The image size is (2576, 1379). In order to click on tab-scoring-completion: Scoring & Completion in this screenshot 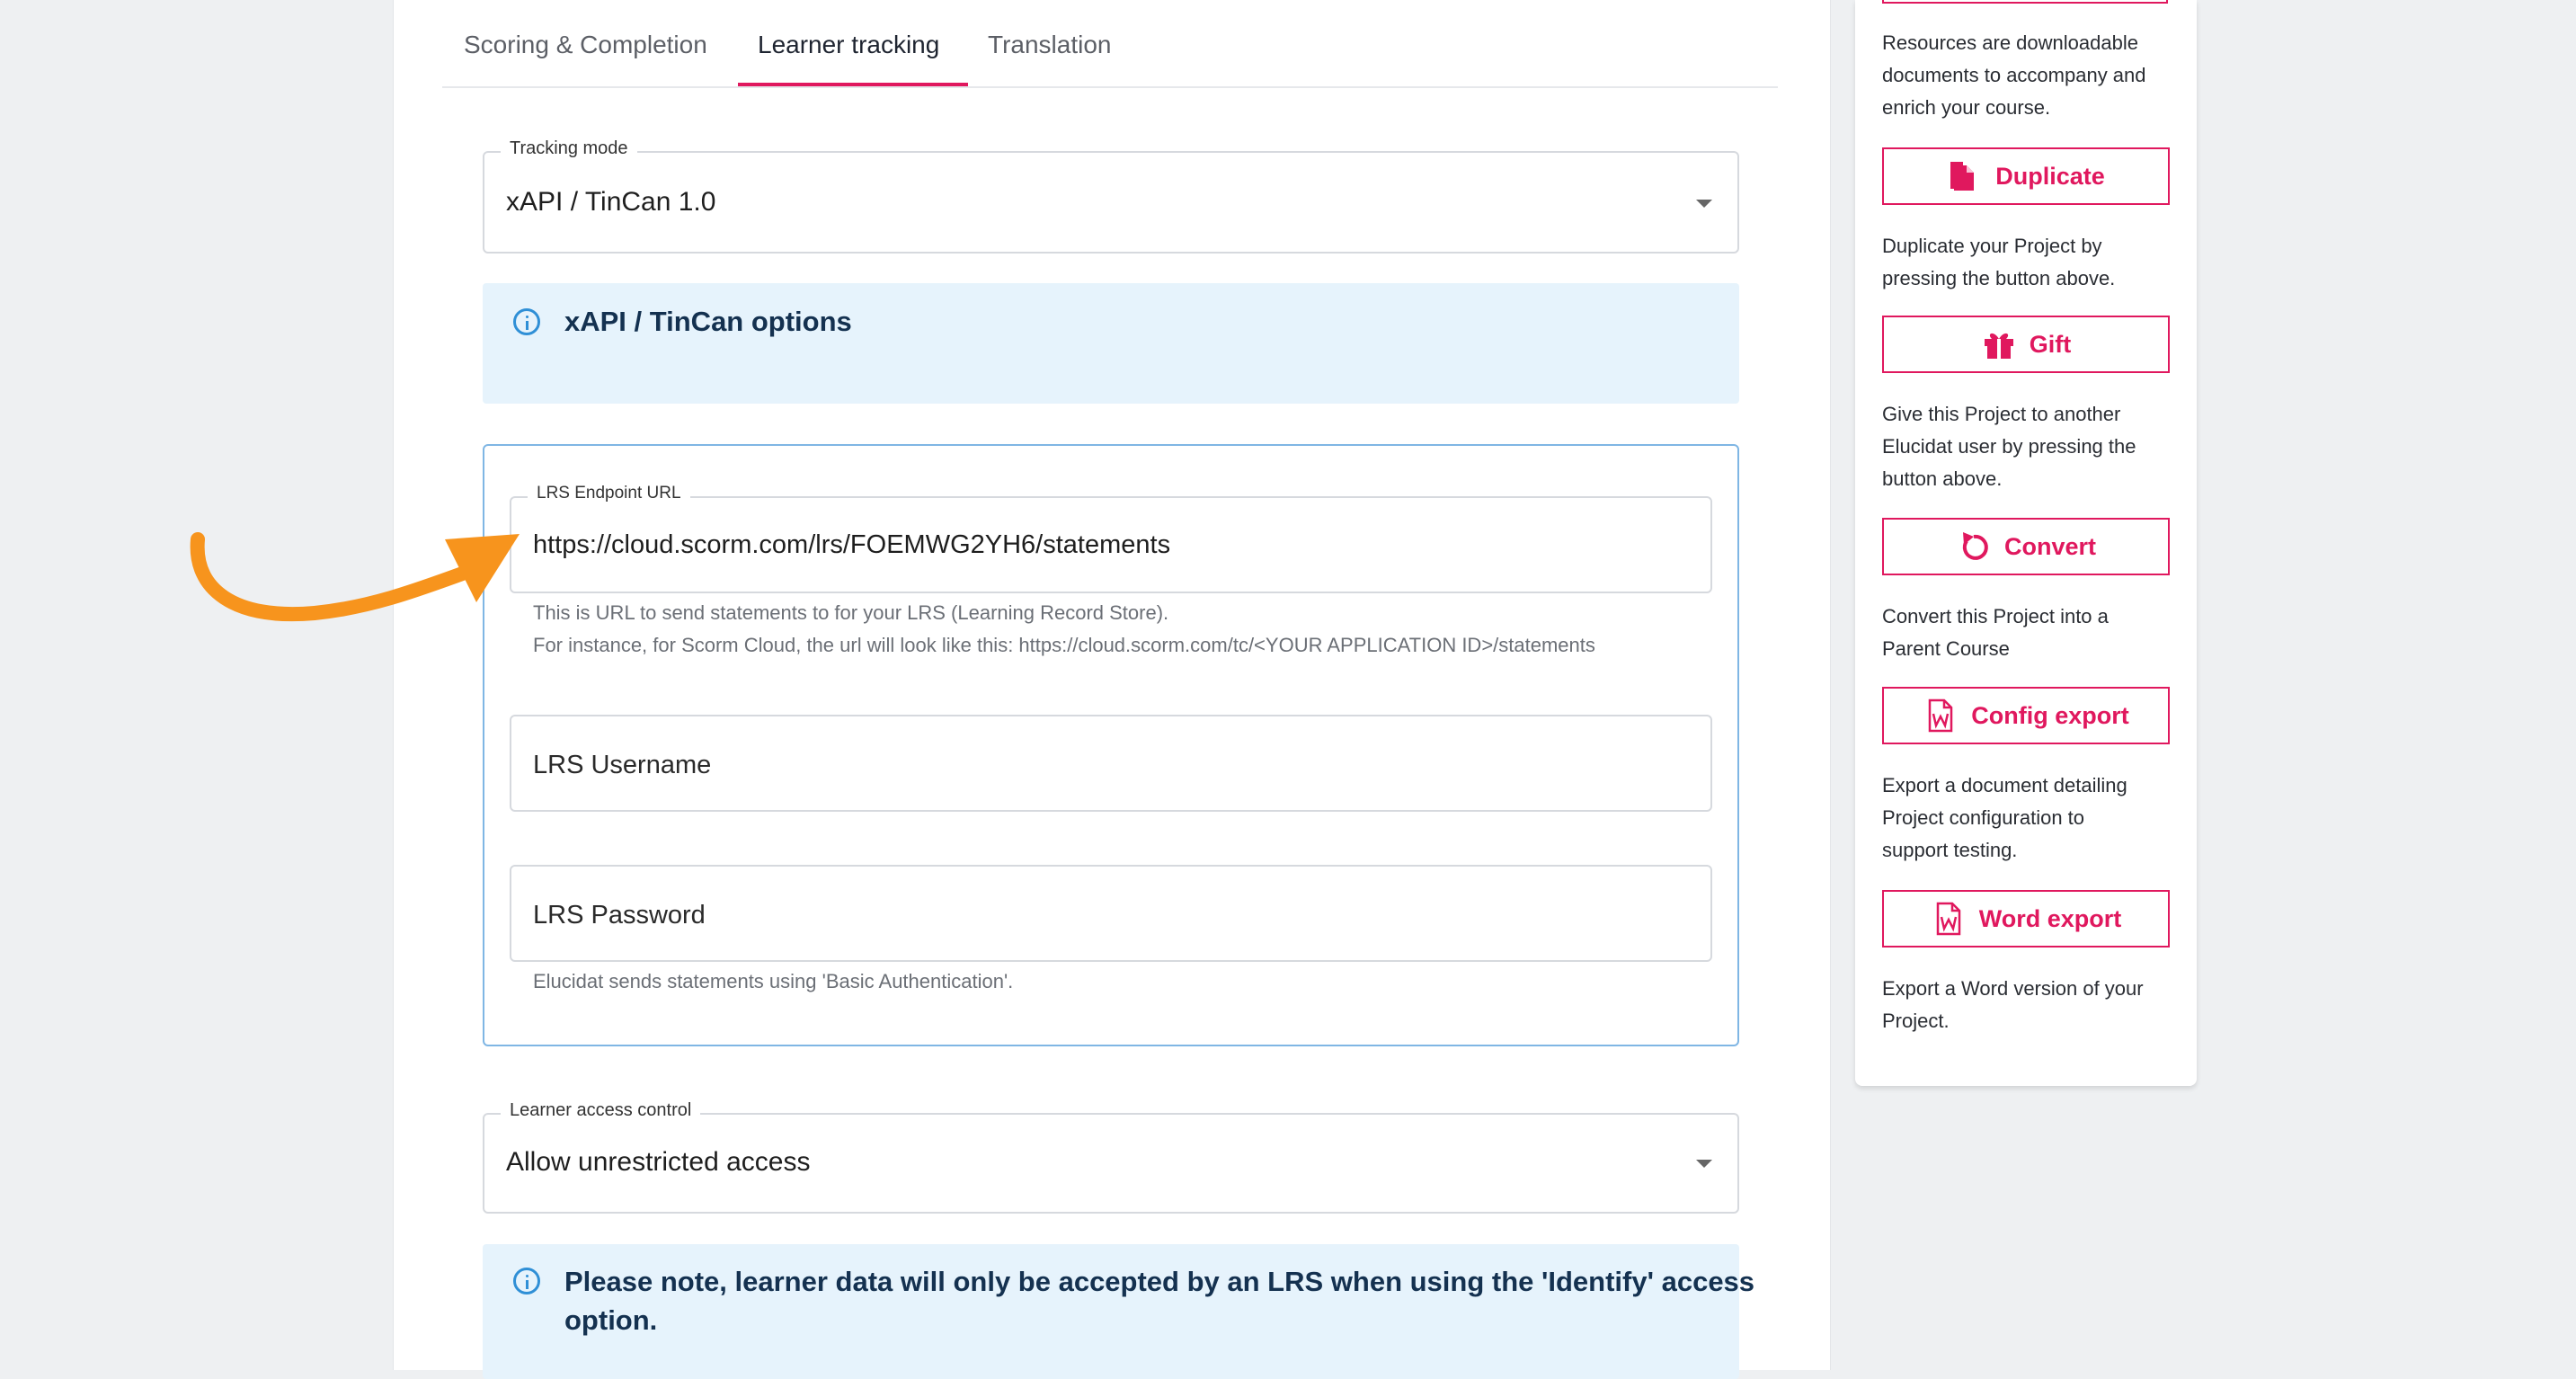, I will do `click(585, 45)`.